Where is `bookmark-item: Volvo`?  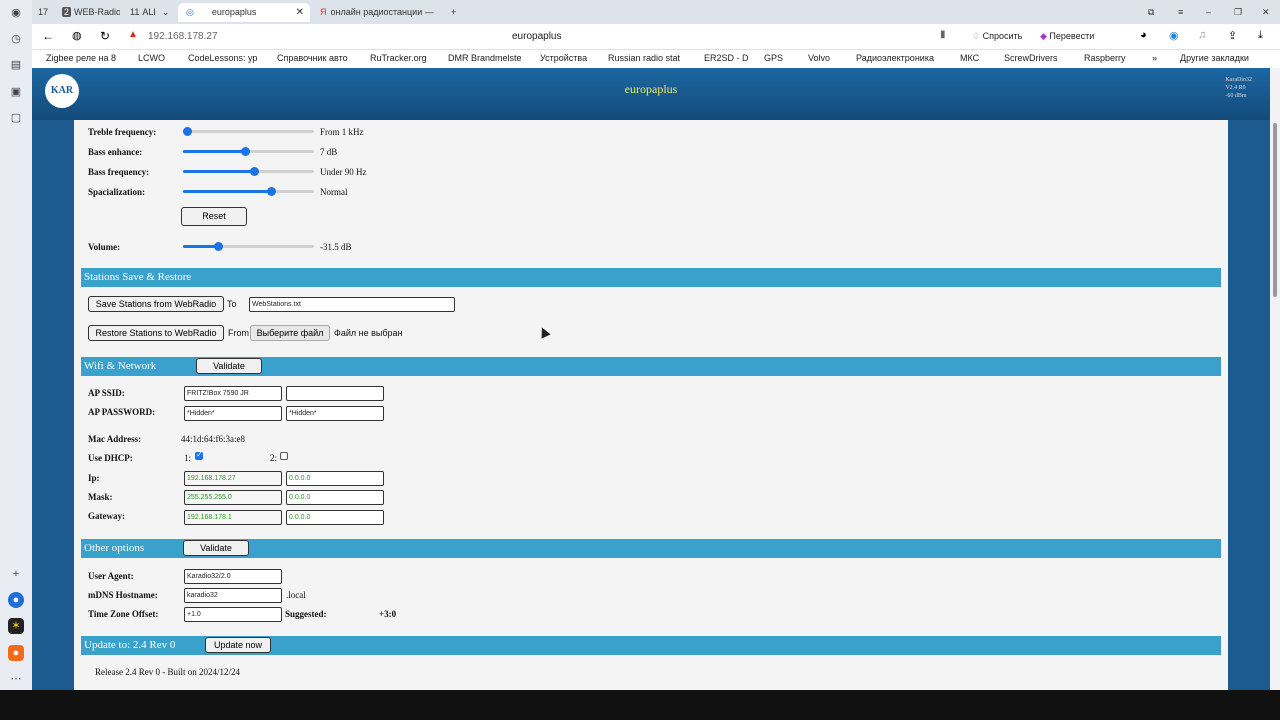 bookmark-item: Volvo is located at coordinates (819, 58).